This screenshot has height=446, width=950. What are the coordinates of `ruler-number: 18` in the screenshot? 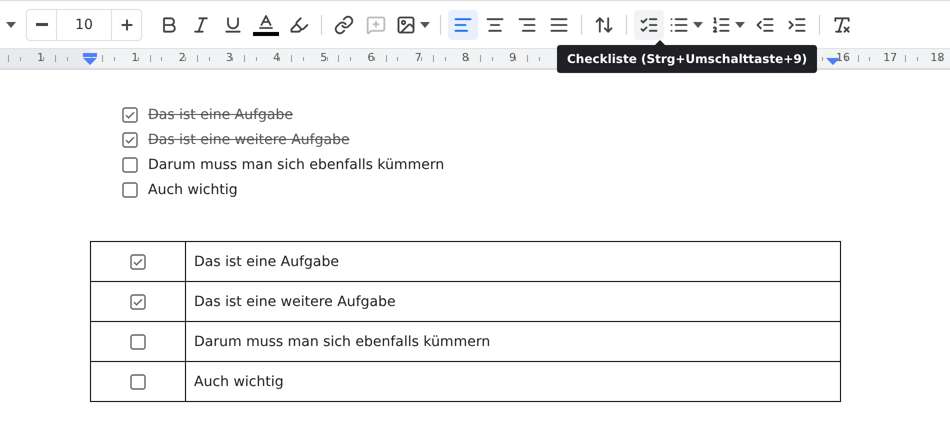 It's located at (937, 57).